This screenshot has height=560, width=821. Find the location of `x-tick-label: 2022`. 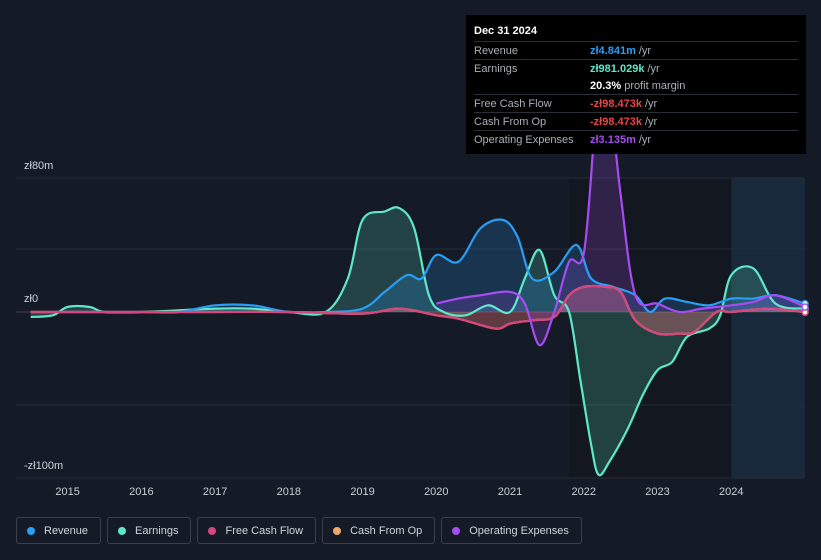

x-tick-label: 2022 is located at coordinates (584, 492).